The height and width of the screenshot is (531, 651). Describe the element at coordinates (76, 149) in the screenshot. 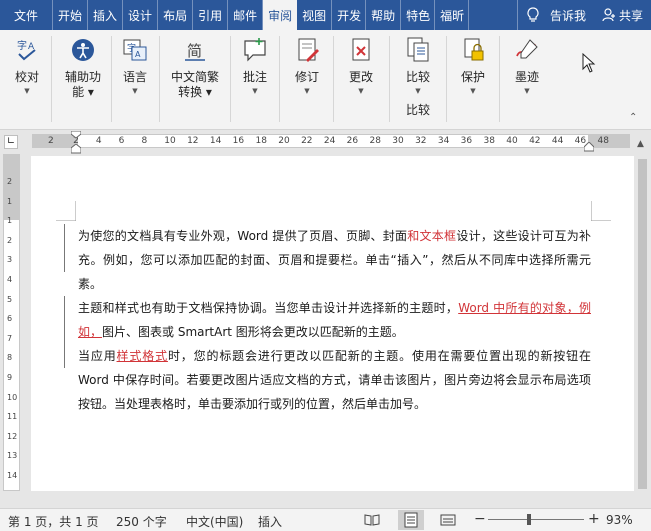

I see `hanging-indent-marker` at that location.